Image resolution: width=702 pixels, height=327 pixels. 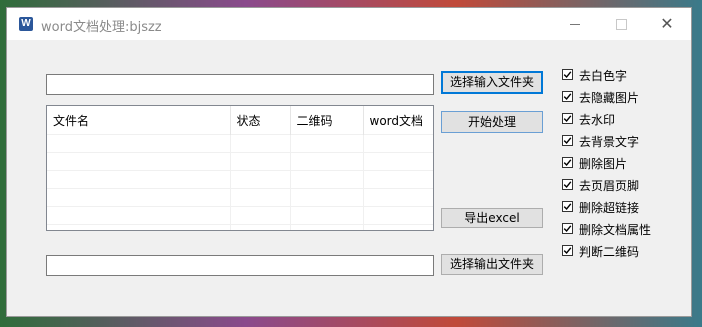 I want to click on export-excel-button: 导出excel, so click(x=492, y=218).